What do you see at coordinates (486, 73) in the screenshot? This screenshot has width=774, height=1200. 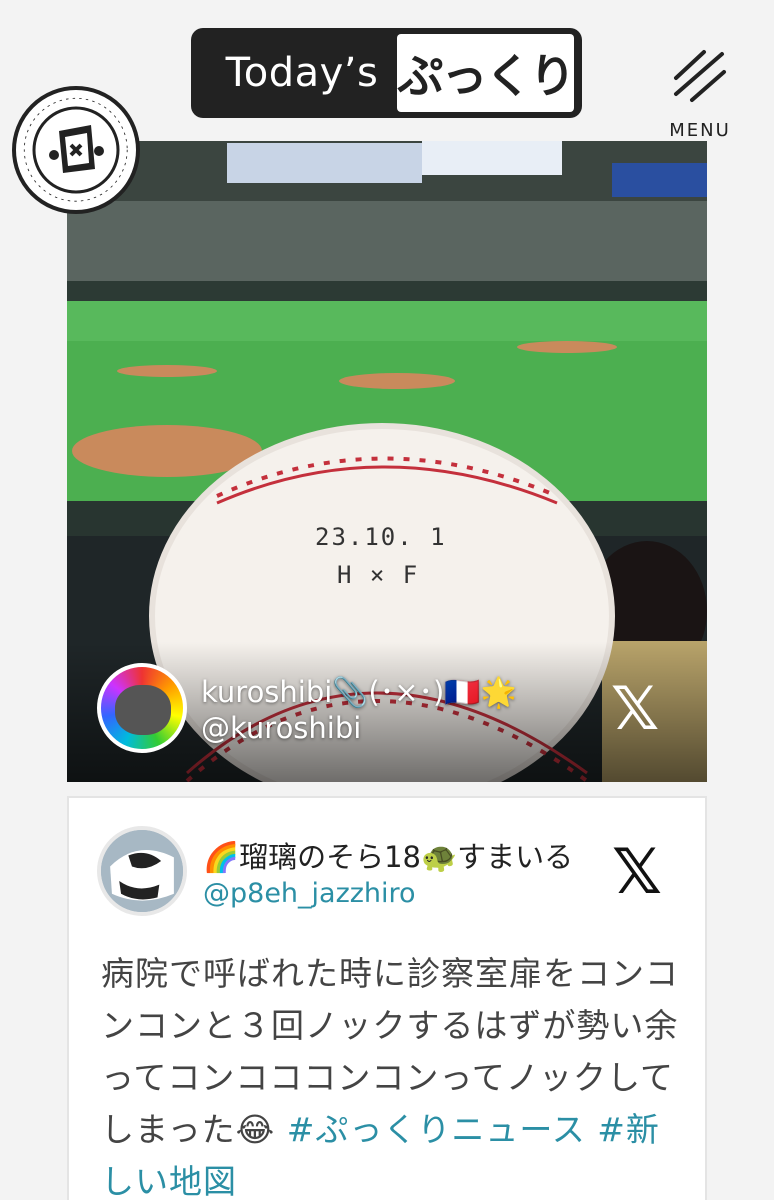 I see `logo-brand-text: ぷっくり` at bounding box center [486, 73].